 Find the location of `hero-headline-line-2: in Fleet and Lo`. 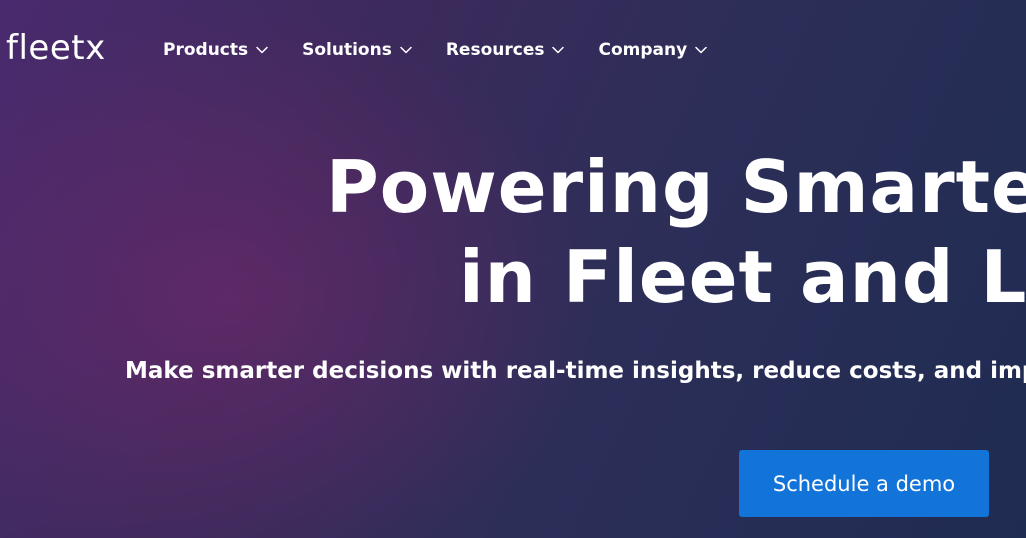

hero-headline-line-2: in Fleet and Lo is located at coordinates (742, 277).